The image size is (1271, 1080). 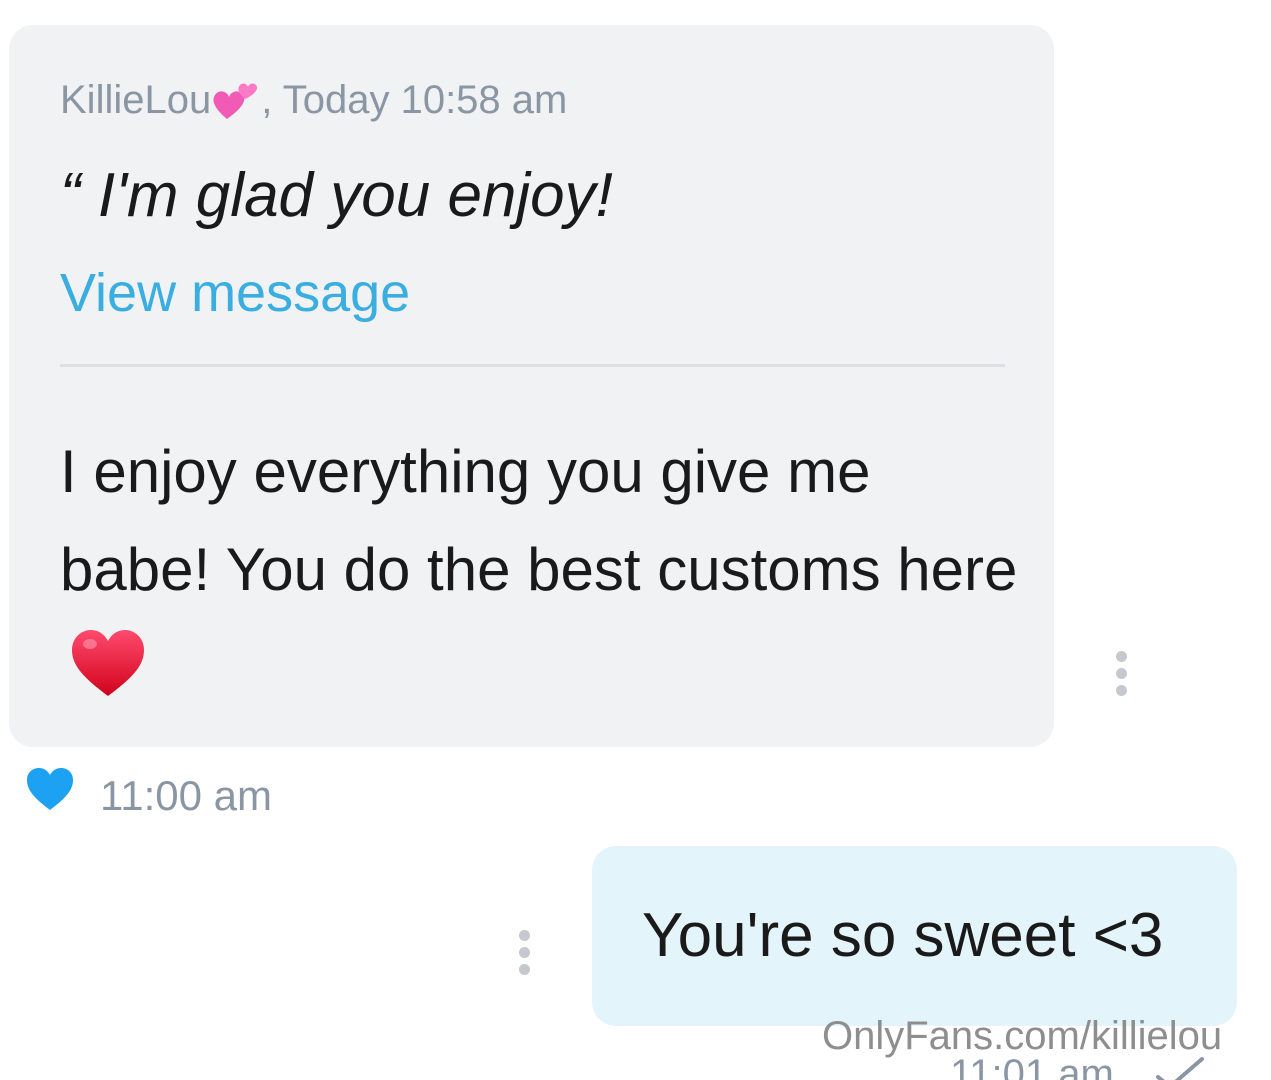 I want to click on reply-preview-header: KillieLou , Today 10:58 am, so click(x=313, y=100).